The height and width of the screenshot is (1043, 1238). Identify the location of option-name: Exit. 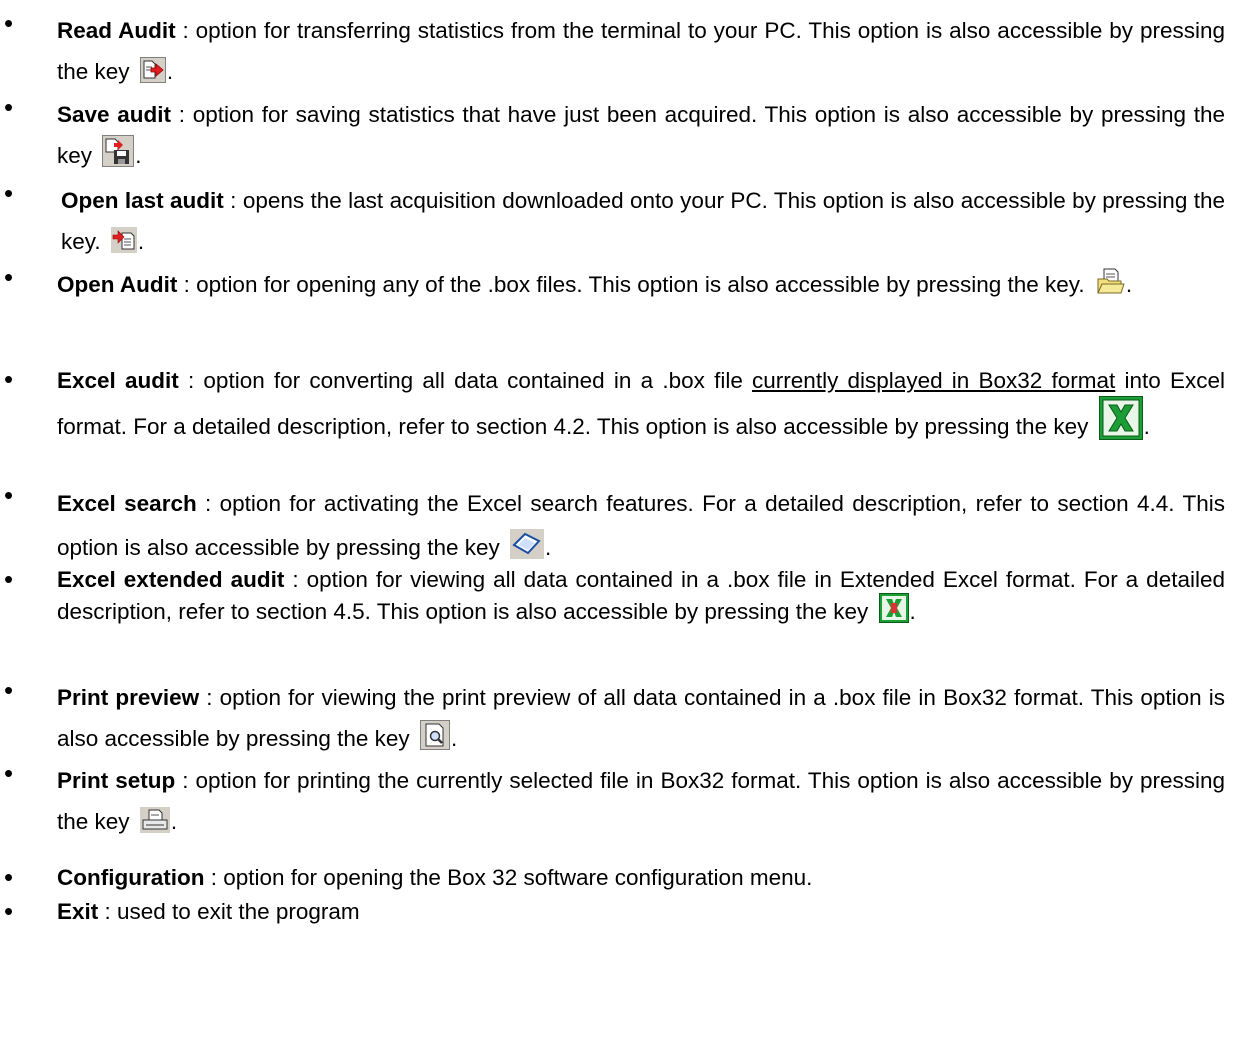
(78, 911).